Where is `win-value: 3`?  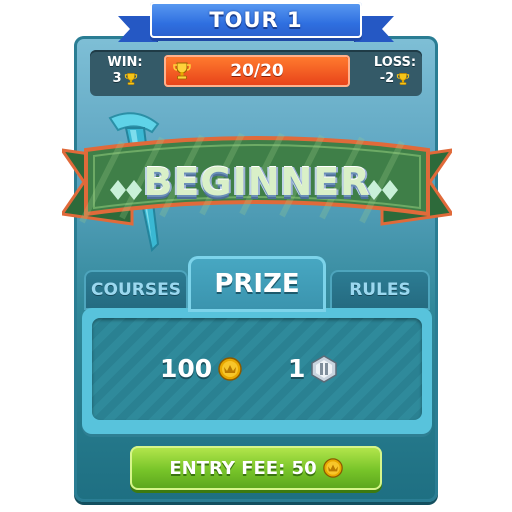
win-value: 3 is located at coordinates (117, 78).